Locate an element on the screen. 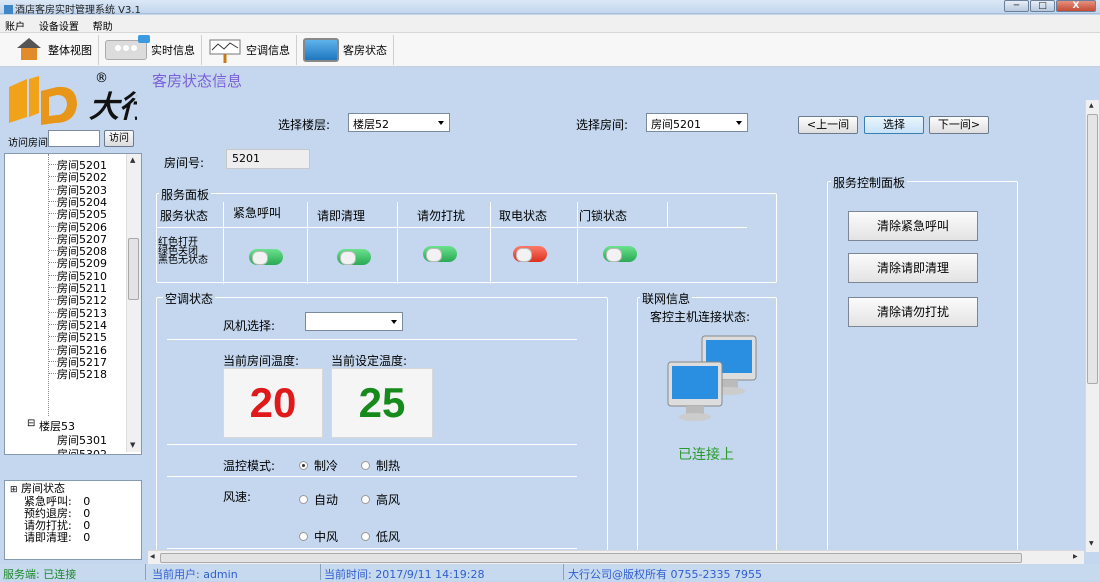 The height and width of the screenshot is (582, 1100). service-panel-title: 服务面板 is located at coordinates (185, 194).